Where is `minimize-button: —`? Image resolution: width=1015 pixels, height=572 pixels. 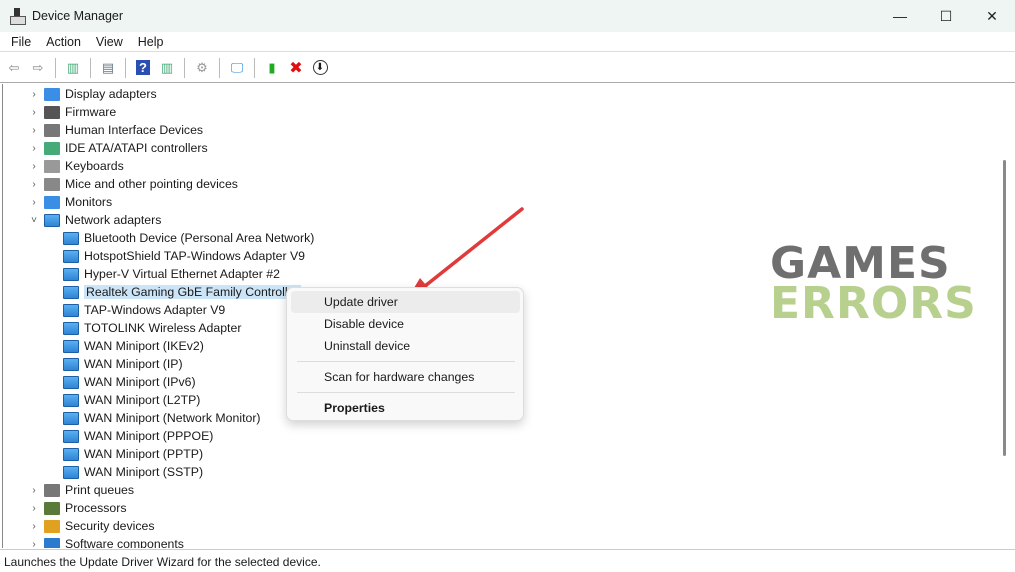
minimize-button: — is located at coordinates (900, 16).